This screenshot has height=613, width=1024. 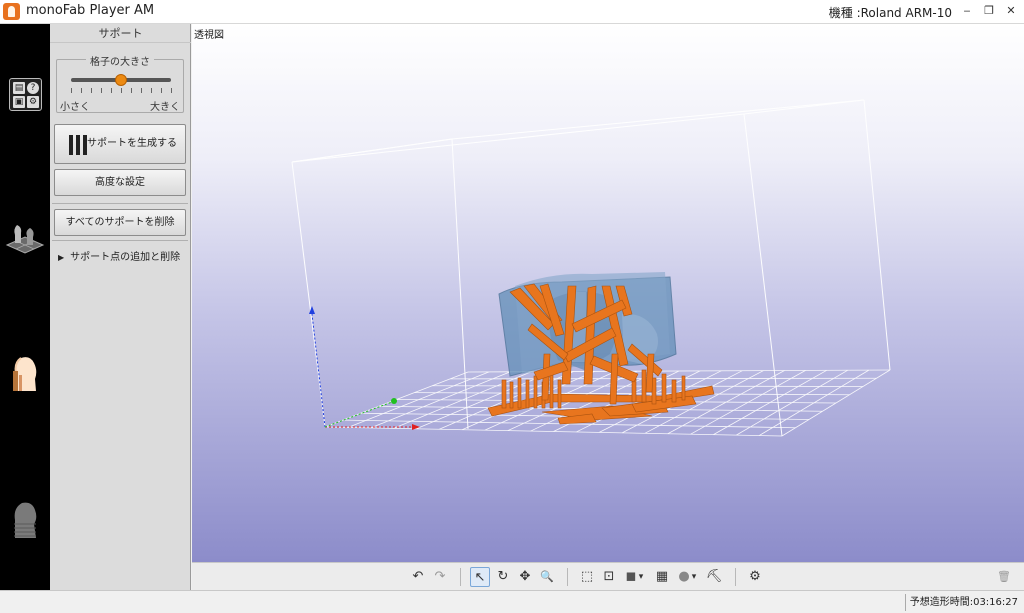 I want to click on app-logo-icon, so click(x=11, y=11).